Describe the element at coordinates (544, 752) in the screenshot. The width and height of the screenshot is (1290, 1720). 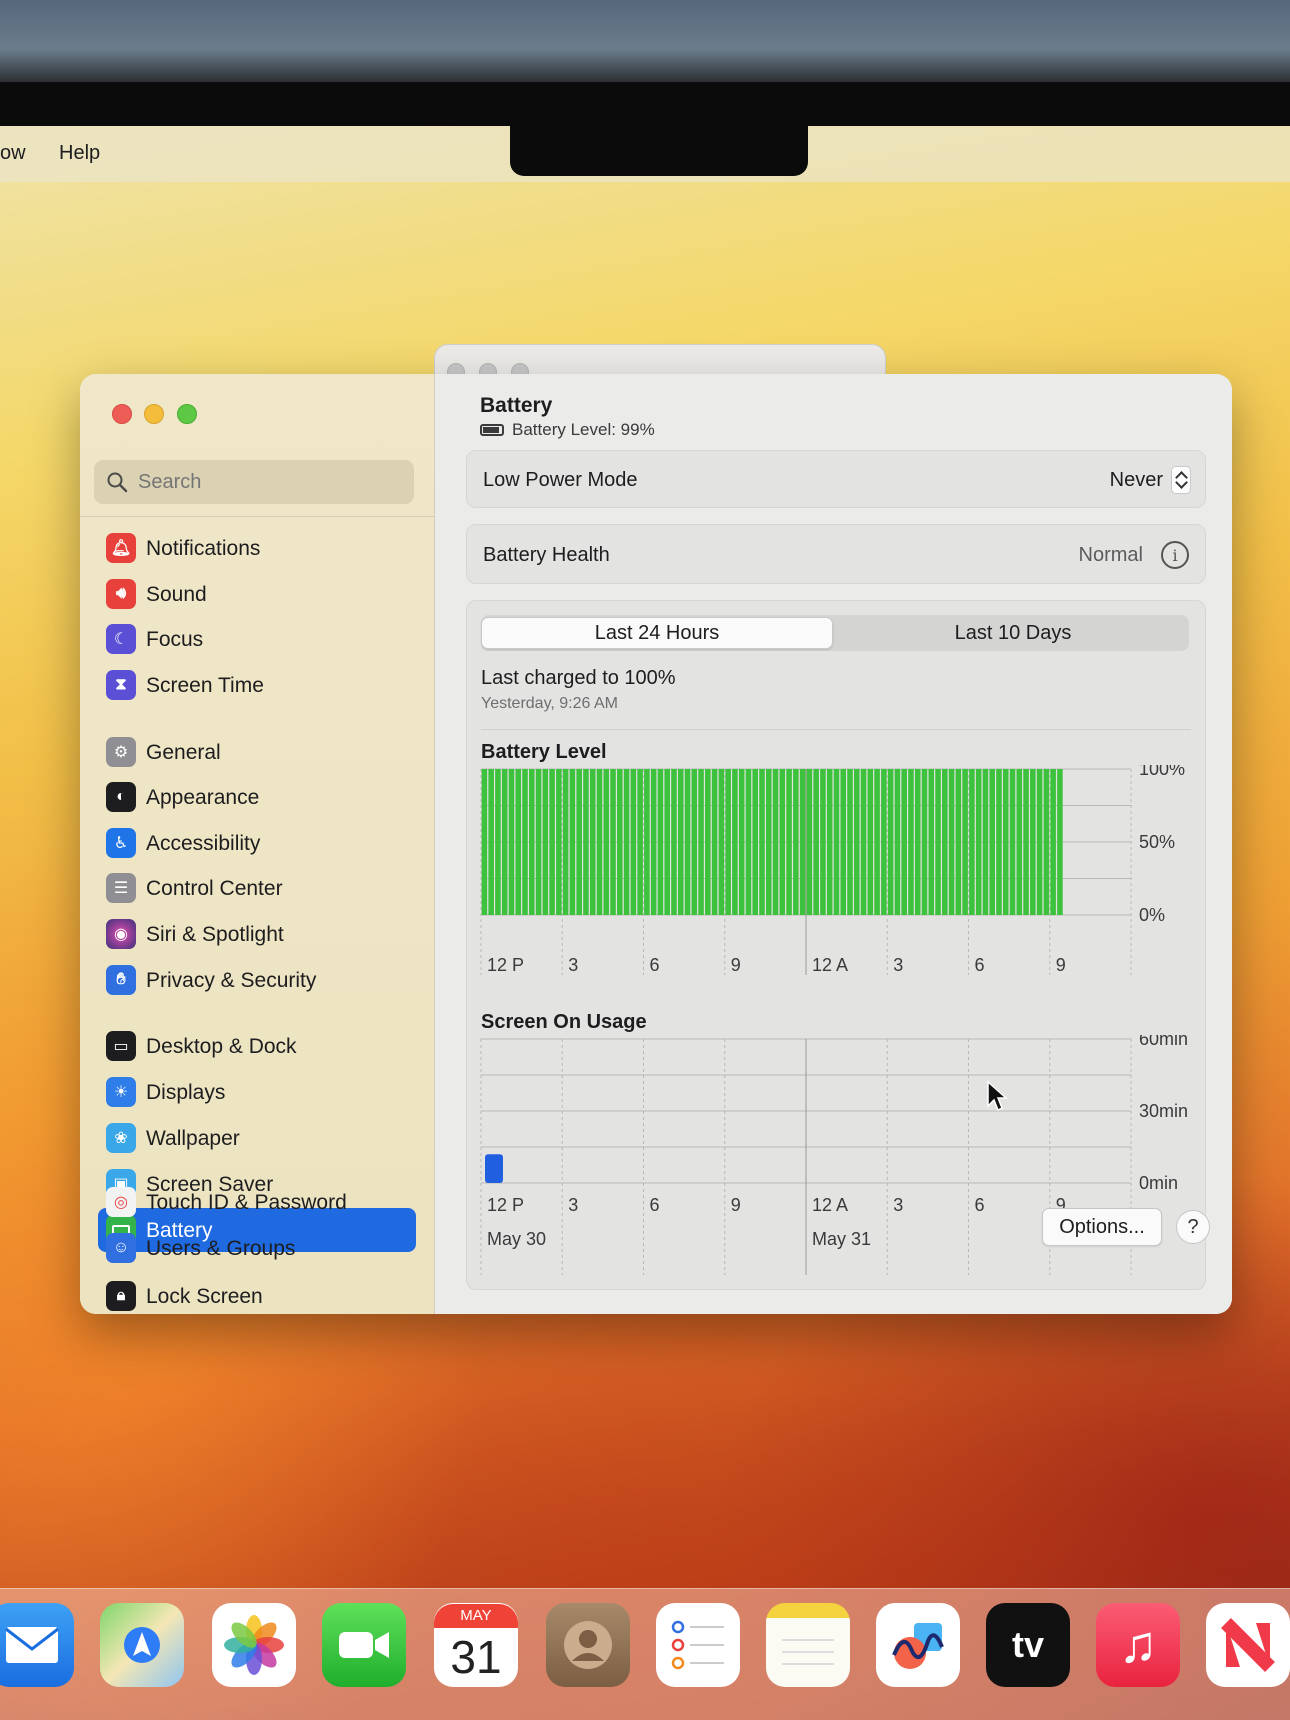
I see `battery-level-chart-title: Battery Level` at that location.